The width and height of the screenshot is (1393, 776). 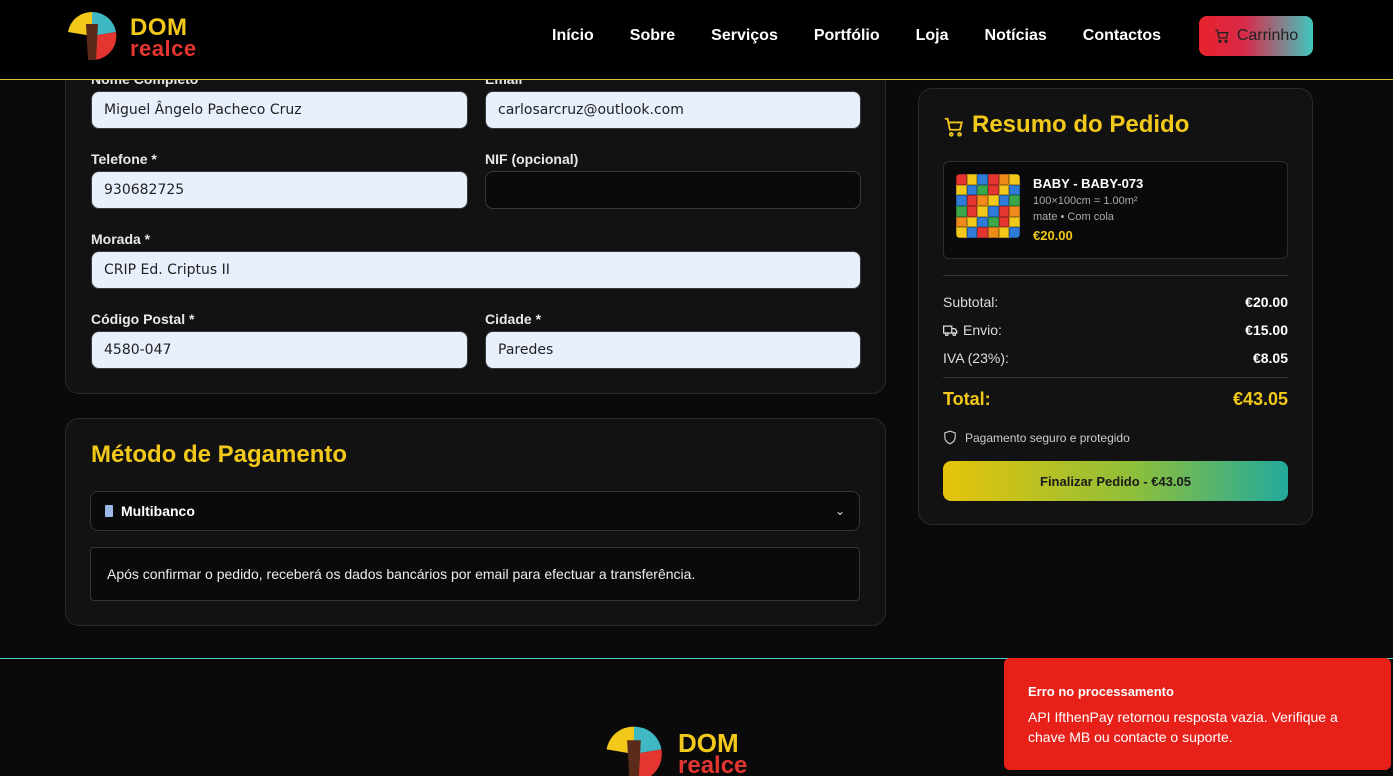 What do you see at coordinates (163, 48) in the screenshot?
I see `logo-text-bottom: realce` at bounding box center [163, 48].